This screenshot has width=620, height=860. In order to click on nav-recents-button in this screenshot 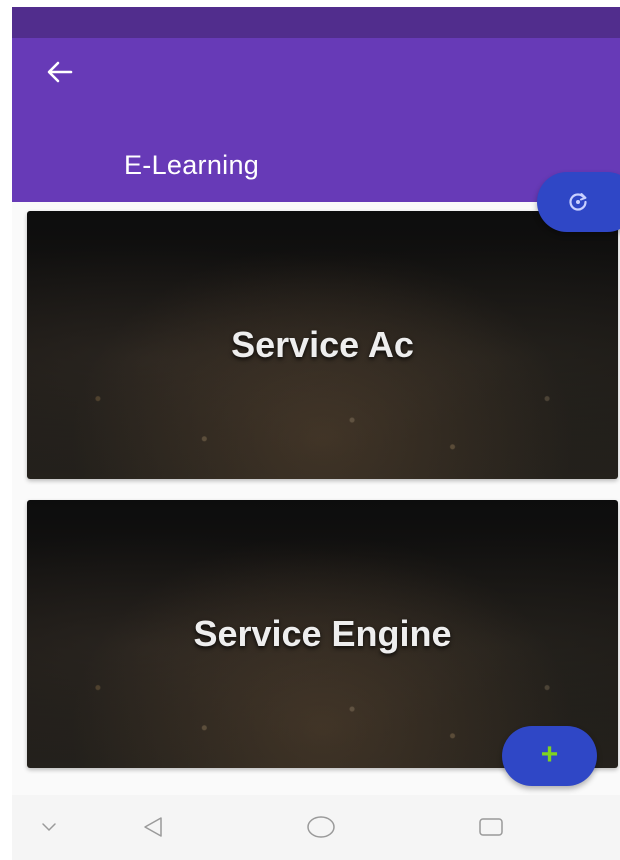, I will do `click(491, 827)`.